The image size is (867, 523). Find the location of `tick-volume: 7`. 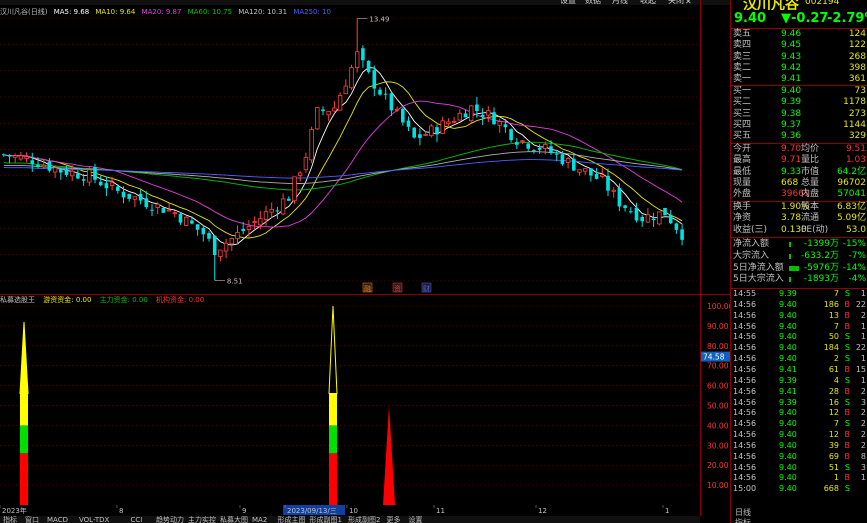

tick-volume: 7 is located at coordinates (836, 293).